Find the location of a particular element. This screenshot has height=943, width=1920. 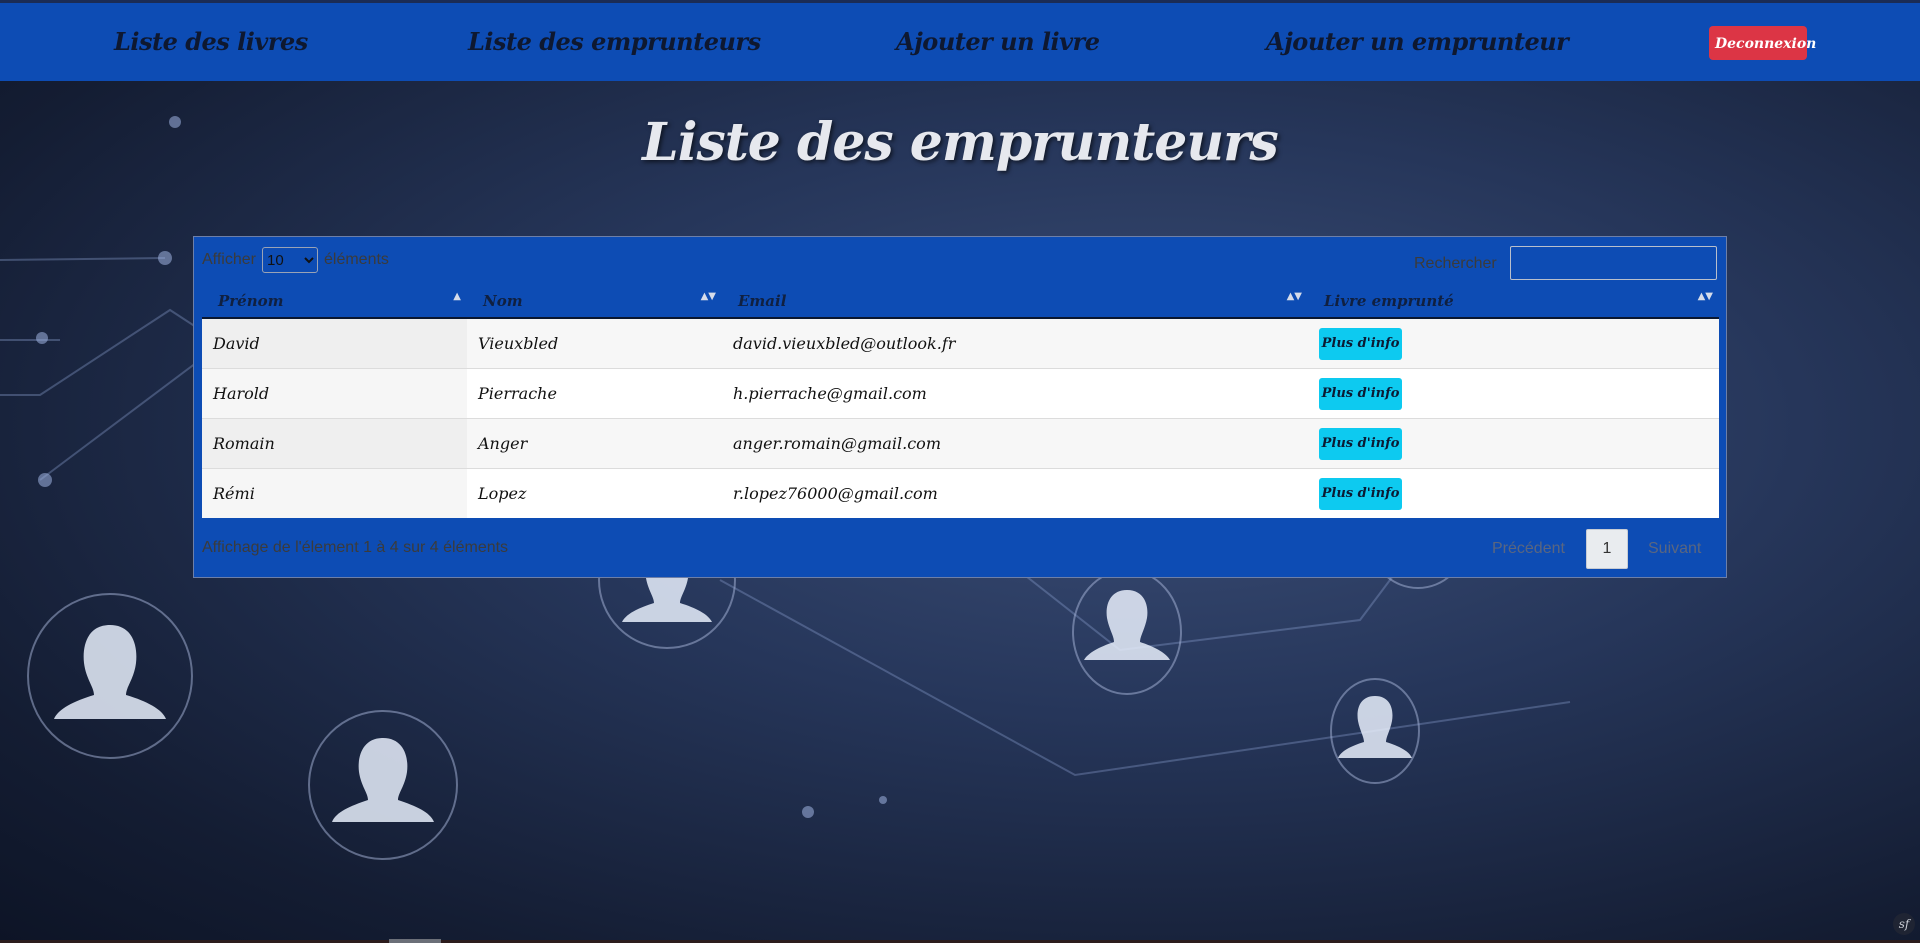

search-input is located at coordinates (1613, 263).